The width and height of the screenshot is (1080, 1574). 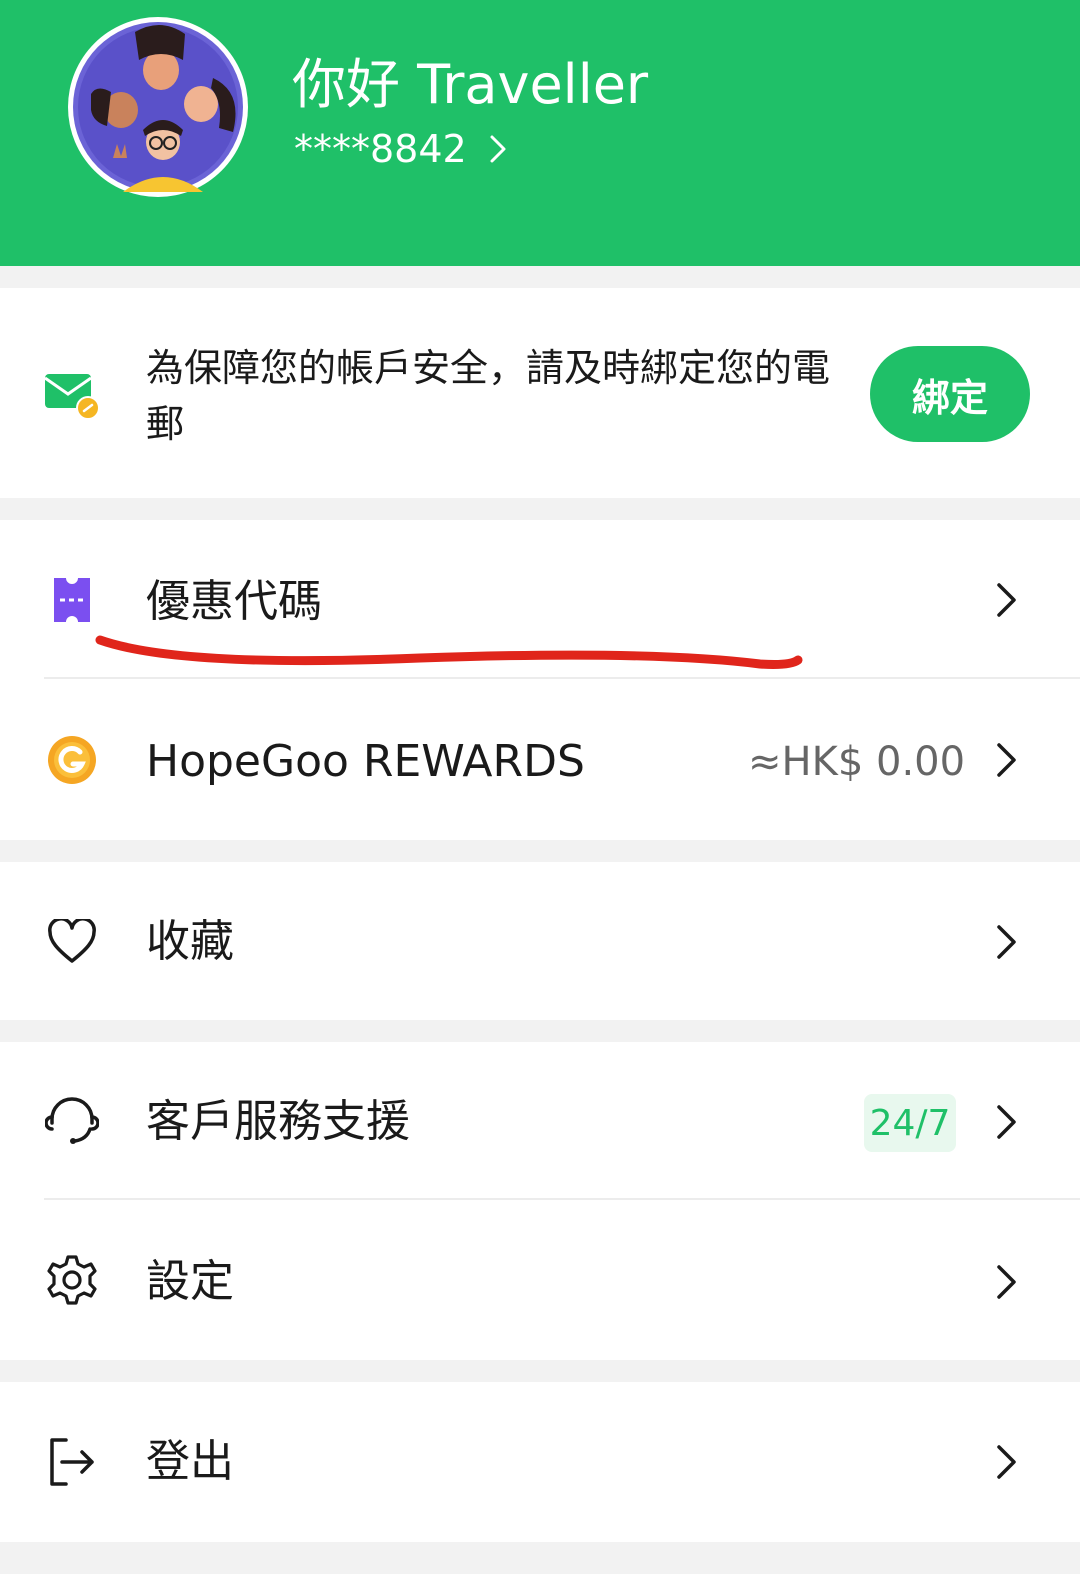 What do you see at coordinates (72, 1462) in the screenshot?
I see `logout-icon` at bounding box center [72, 1462].